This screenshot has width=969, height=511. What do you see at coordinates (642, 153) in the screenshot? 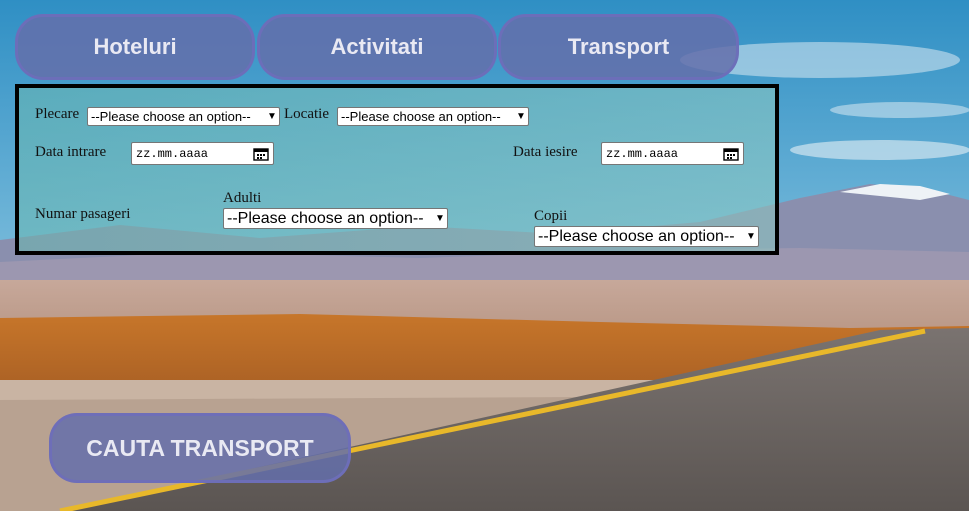
I see `data-iesire-placeholder: zz.mm.aaaa` at bounding box center [642, 153].